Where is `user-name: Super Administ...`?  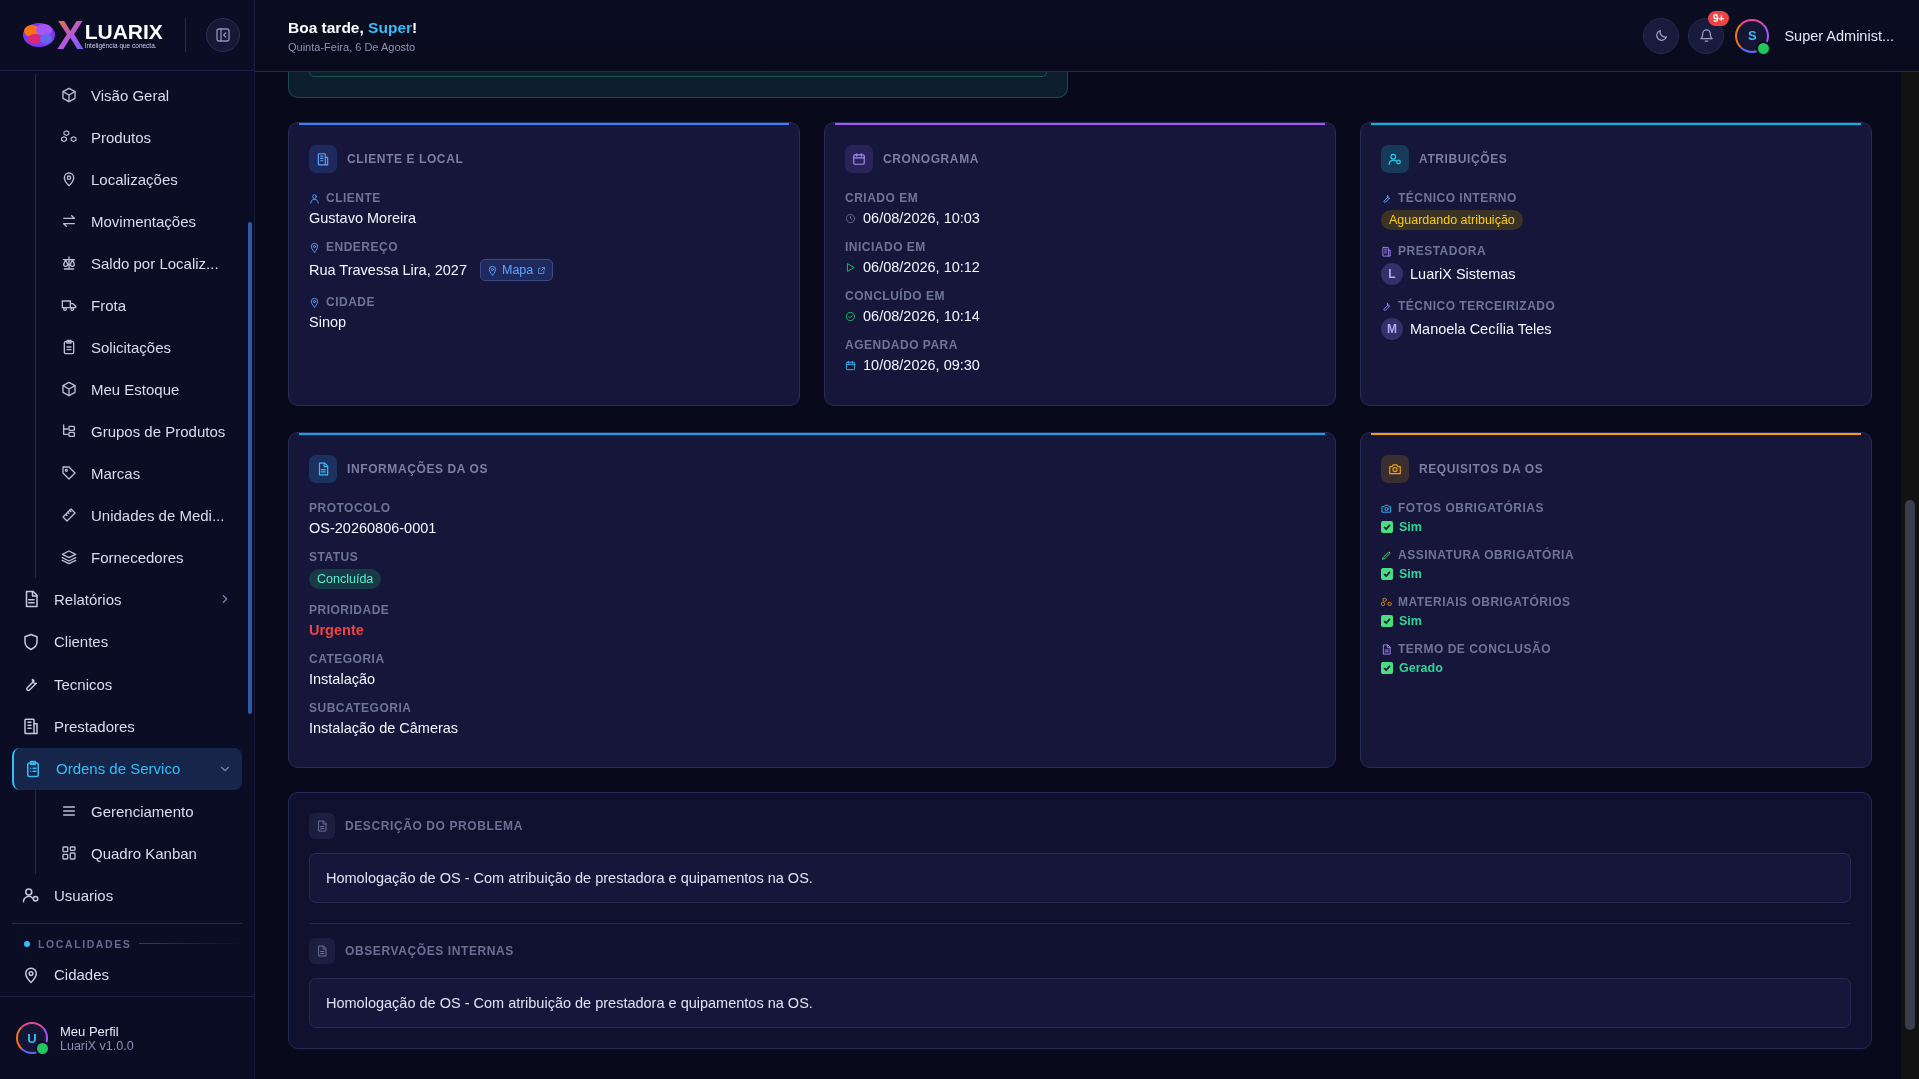
user-name: Super Administ... is located at coordinates (1839, 35).